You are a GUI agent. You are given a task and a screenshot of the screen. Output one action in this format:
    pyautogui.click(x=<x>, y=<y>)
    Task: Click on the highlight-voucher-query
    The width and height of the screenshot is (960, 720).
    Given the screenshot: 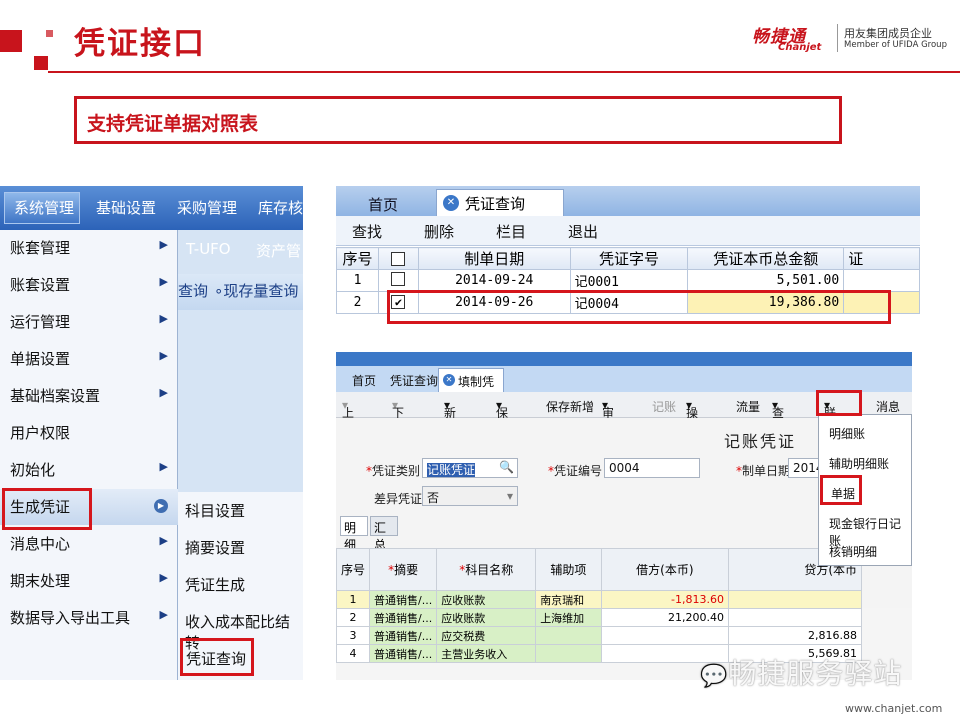 What is the action you would take?
    pyautogui.click(x=217, y=657)
    